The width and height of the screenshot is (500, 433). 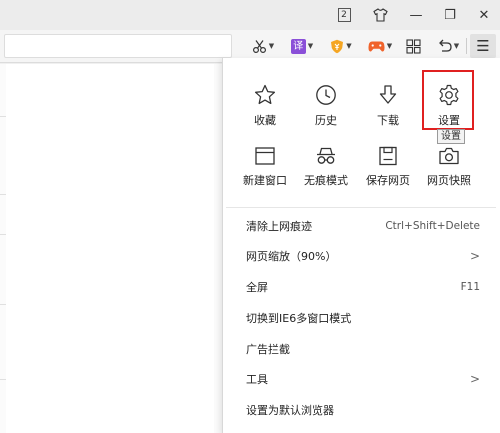 I want to click on translate-button: 译 ▼, so click(x=302, y=46).